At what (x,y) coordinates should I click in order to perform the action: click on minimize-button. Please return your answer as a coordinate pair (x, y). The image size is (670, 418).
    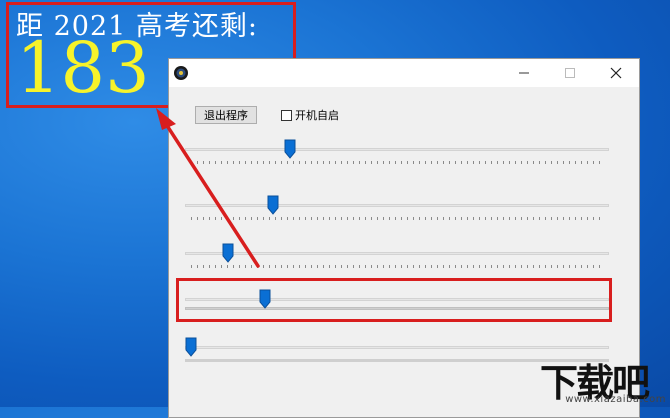
    Looking at the image, I should click on (524, 73).